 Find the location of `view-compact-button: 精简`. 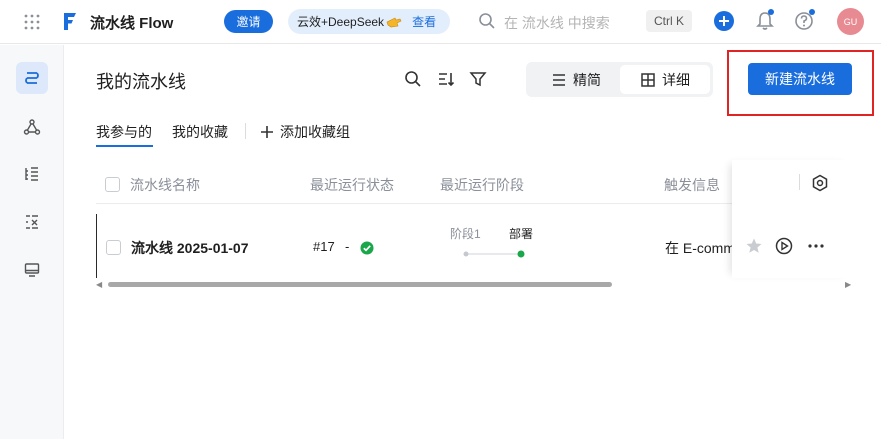

view-compact-button: 精简 is located at coordinates (576, 79).